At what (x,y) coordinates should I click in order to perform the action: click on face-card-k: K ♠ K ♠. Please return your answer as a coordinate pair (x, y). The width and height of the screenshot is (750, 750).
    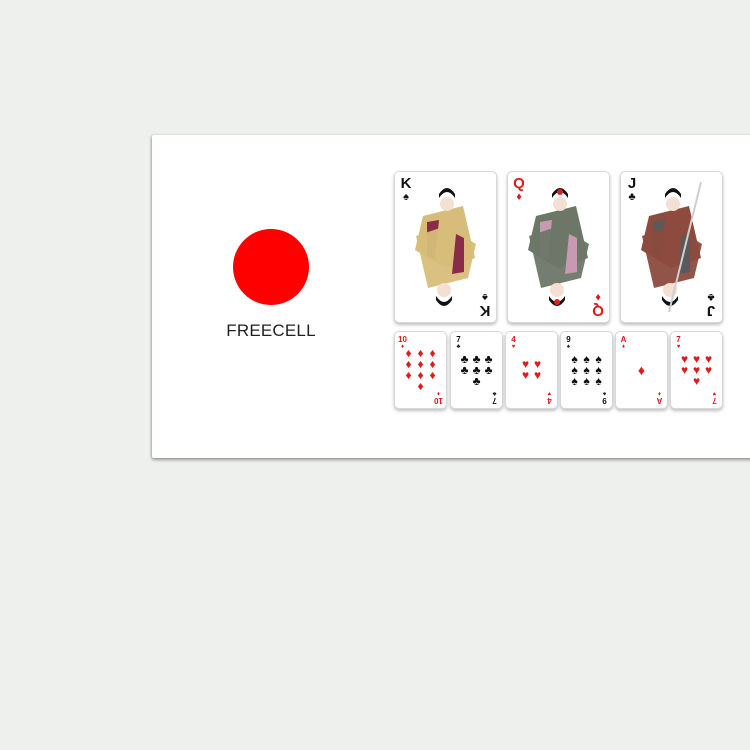
    Looking at the image, I should click on (445, 247).